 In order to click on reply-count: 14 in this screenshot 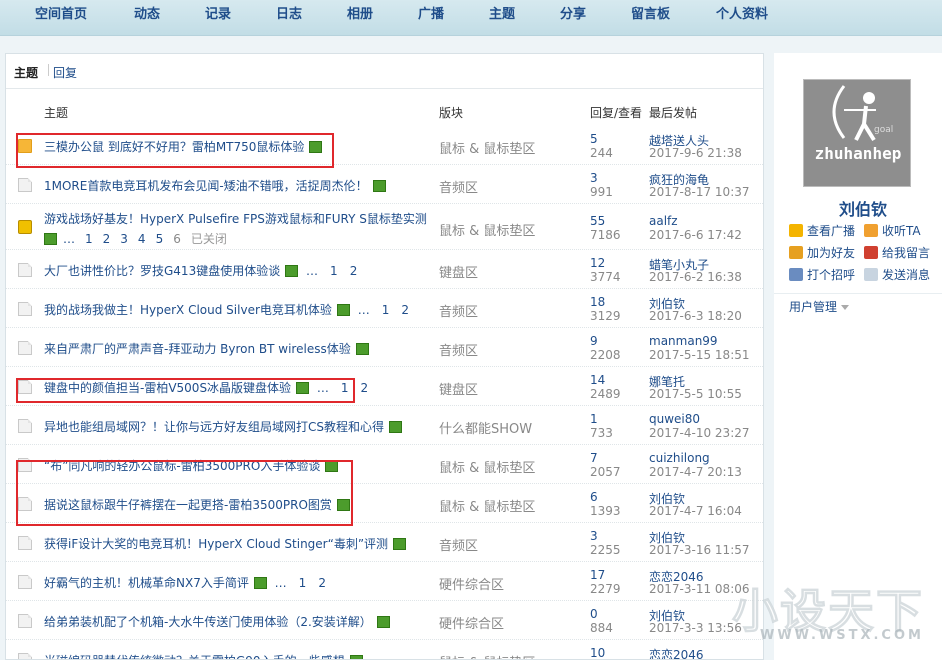, I will do `click(597, 380)`.